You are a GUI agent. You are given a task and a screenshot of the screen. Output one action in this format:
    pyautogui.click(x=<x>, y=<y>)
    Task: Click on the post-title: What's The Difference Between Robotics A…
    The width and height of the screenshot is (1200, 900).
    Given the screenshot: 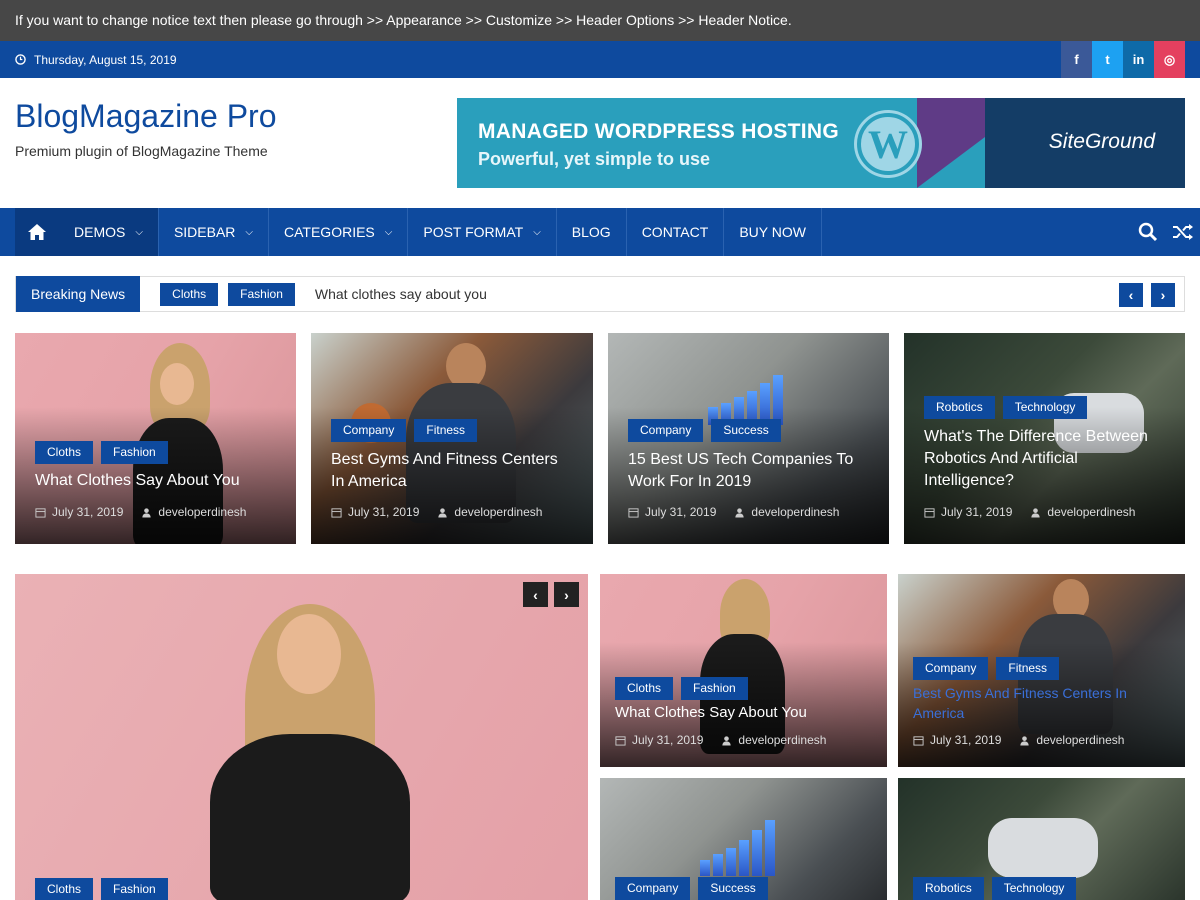 What is the action you would take?
    pyautogui.click(x=1045, y=459)
    